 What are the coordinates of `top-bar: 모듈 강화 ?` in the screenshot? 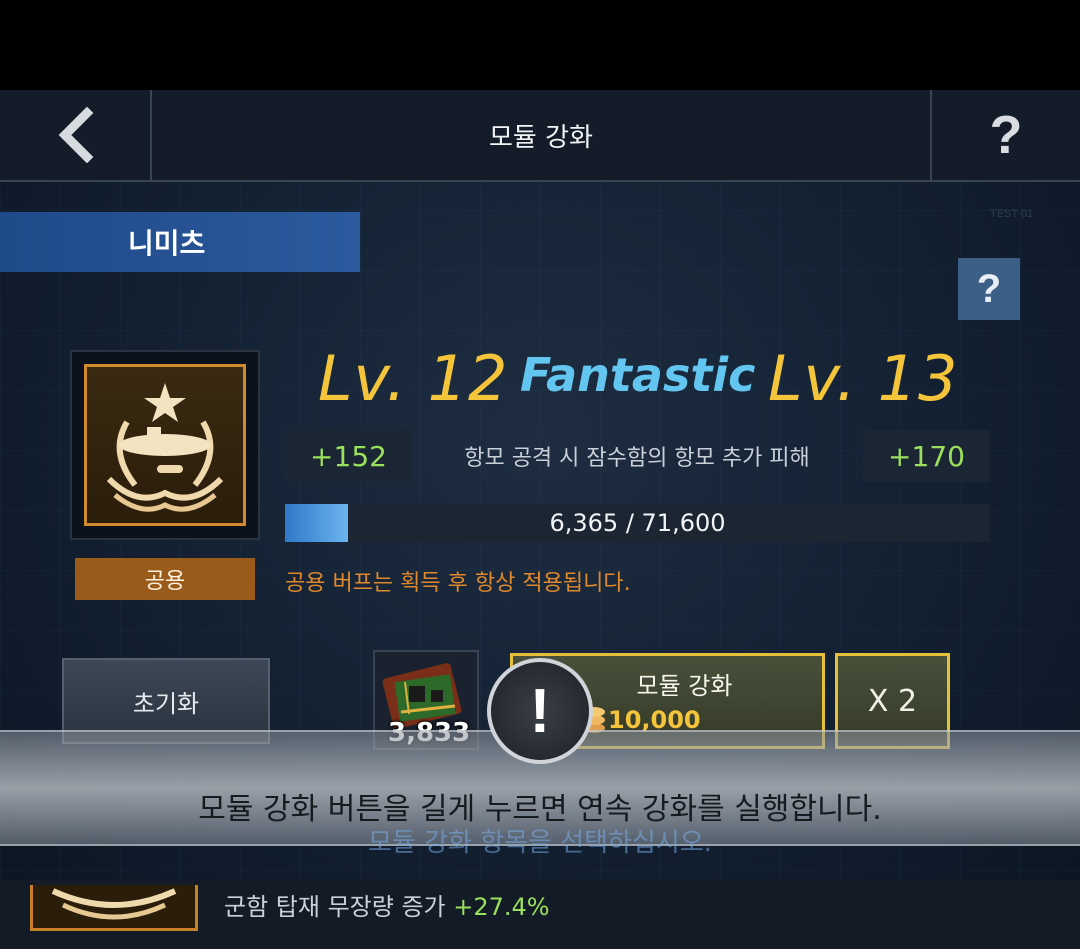 It's located at (540, 136).